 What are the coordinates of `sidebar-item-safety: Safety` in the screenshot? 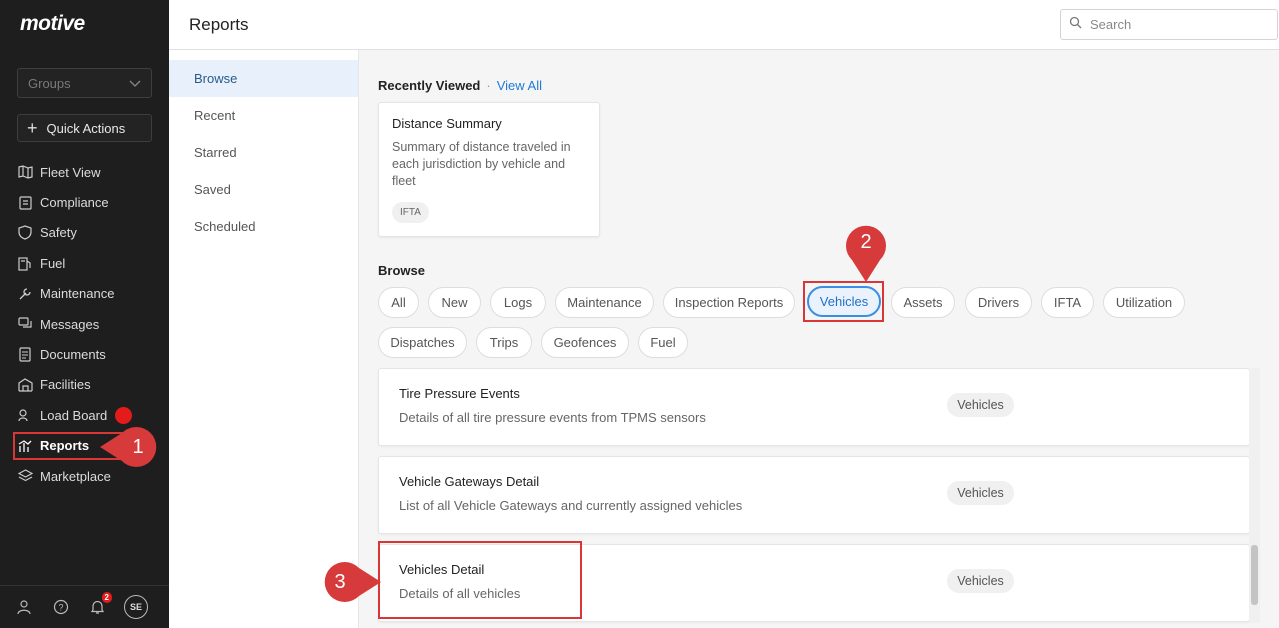 It's located at (84, 233).